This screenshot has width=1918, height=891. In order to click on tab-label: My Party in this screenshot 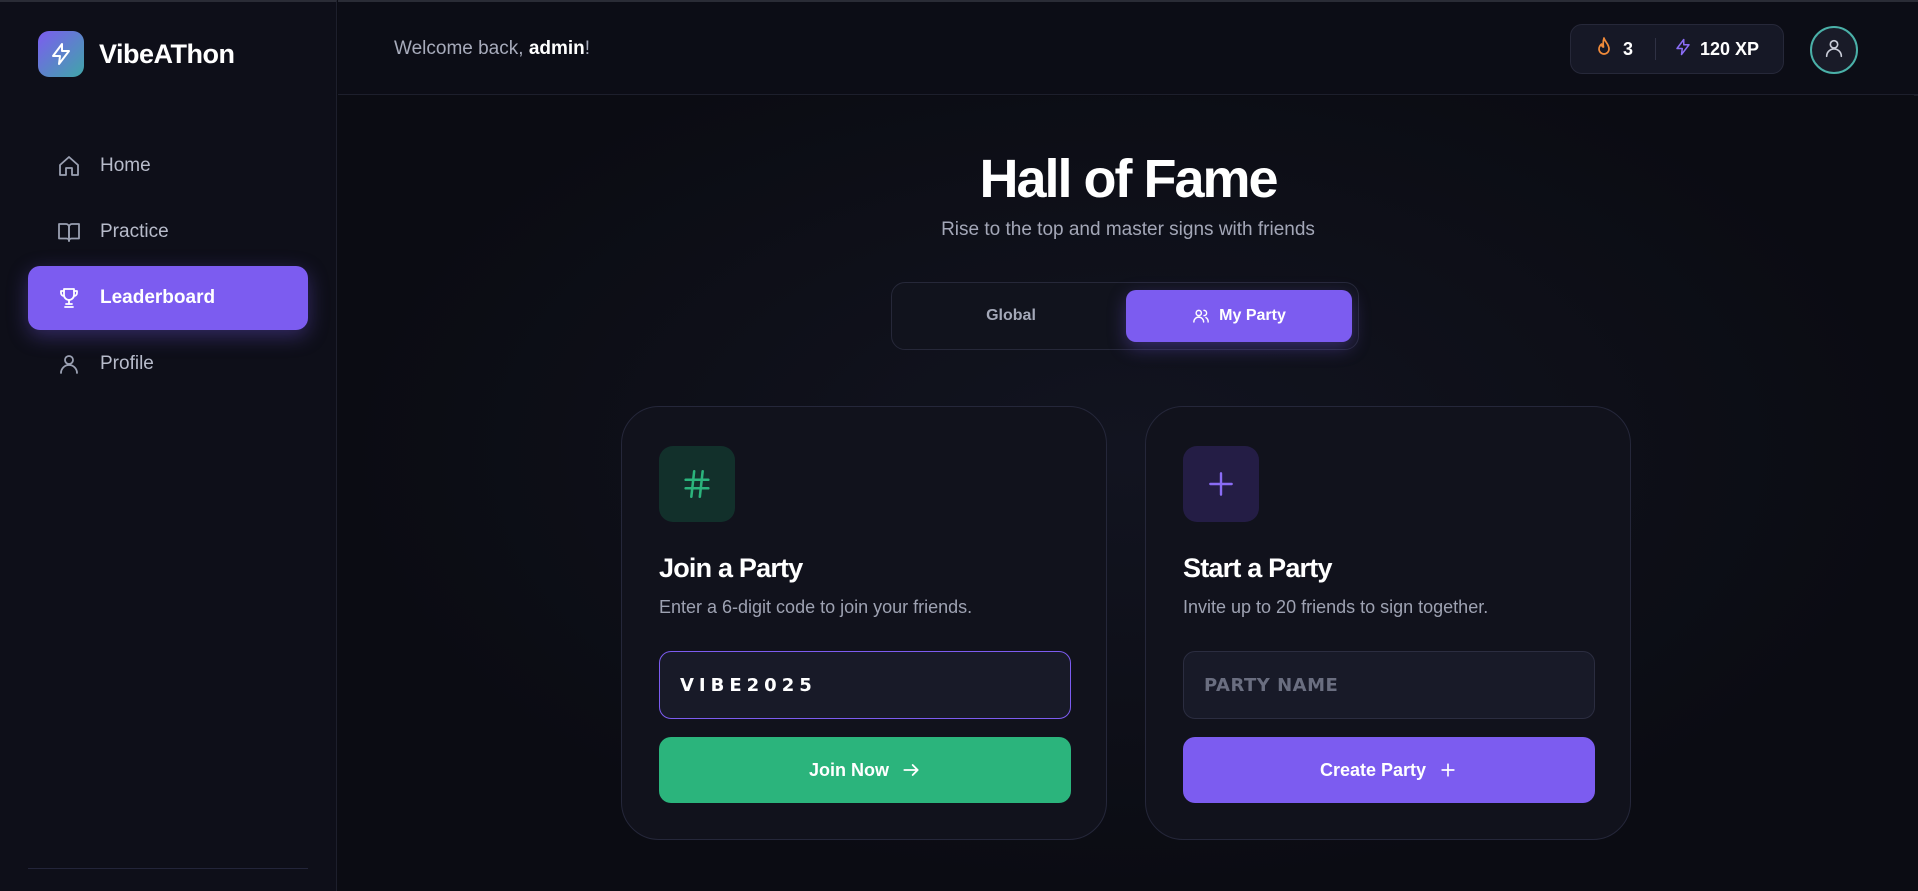, I will do `click(1252, 315)`.